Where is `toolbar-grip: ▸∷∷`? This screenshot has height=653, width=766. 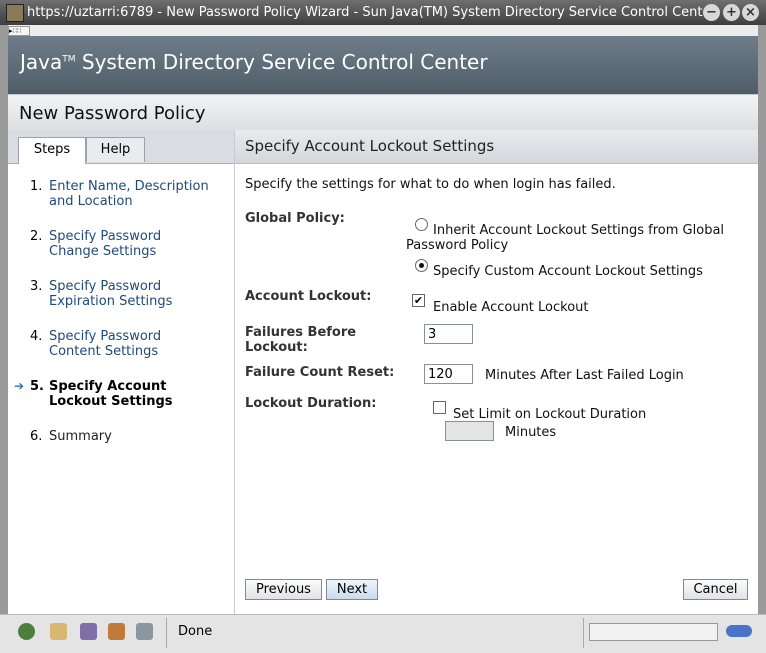 toolbar-grip: ▸∷∷ is located at coordinates (383, 30).